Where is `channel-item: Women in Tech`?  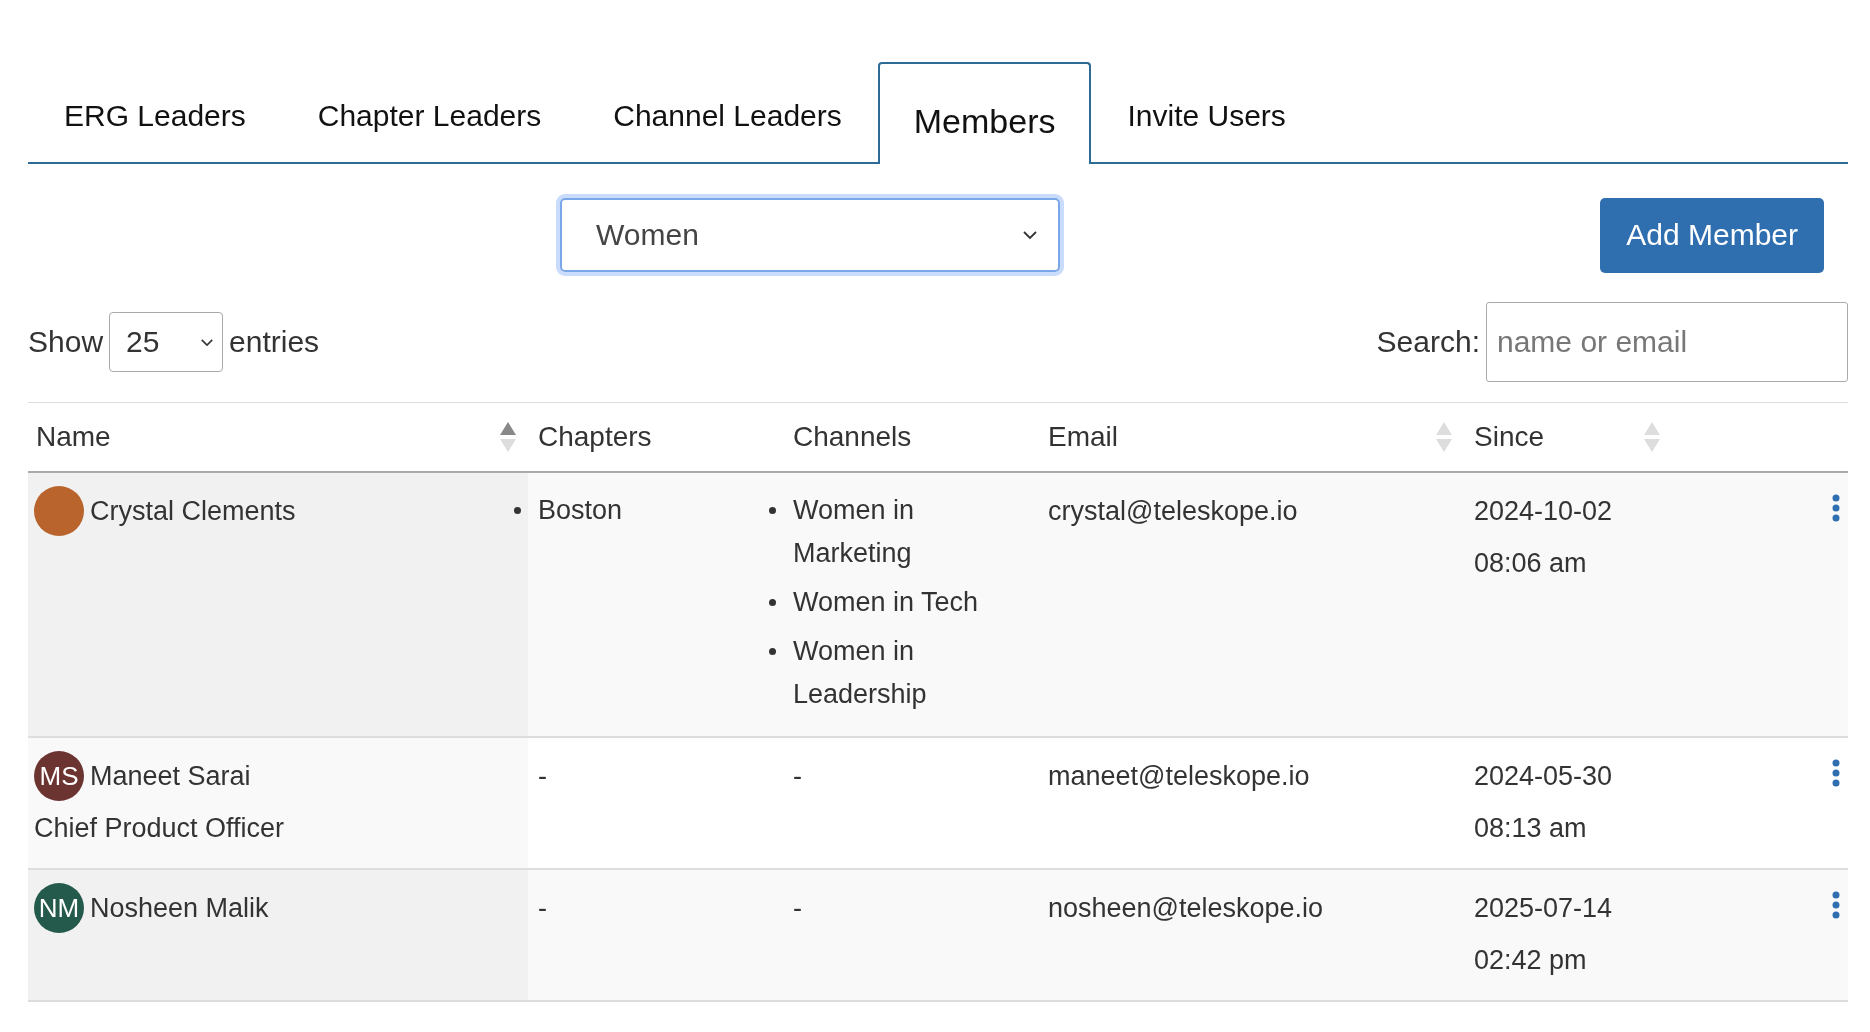
channel-item: Women in Tech is located at coordinates (886, 602).